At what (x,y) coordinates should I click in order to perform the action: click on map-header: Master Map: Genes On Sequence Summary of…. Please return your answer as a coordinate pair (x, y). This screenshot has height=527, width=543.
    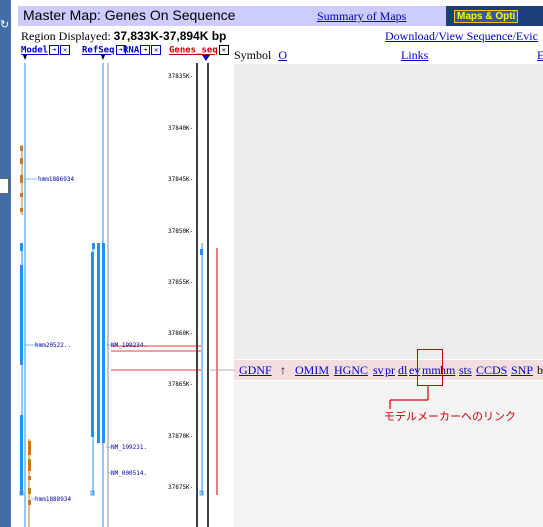
    Looking at the image, I should click on (280, 16).